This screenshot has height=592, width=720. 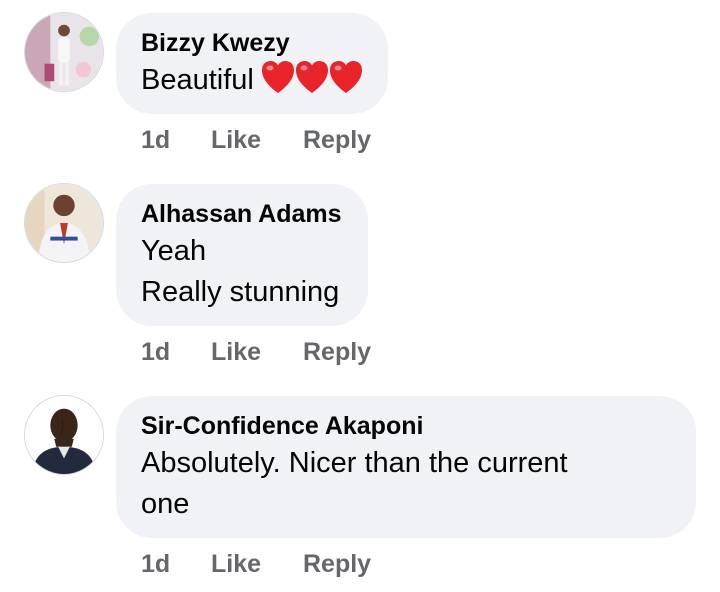 I want to click on comment-bubble: Alhassan Adams Yeah Really stunning, so click(x=242, y=255).